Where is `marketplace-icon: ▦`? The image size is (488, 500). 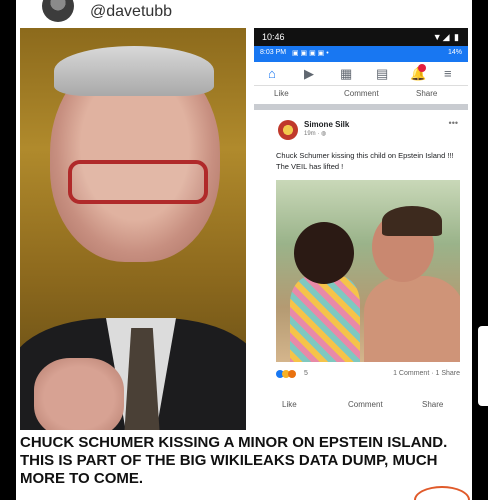
marketplace-icon: ▦ is located at coordinates (346, 74).